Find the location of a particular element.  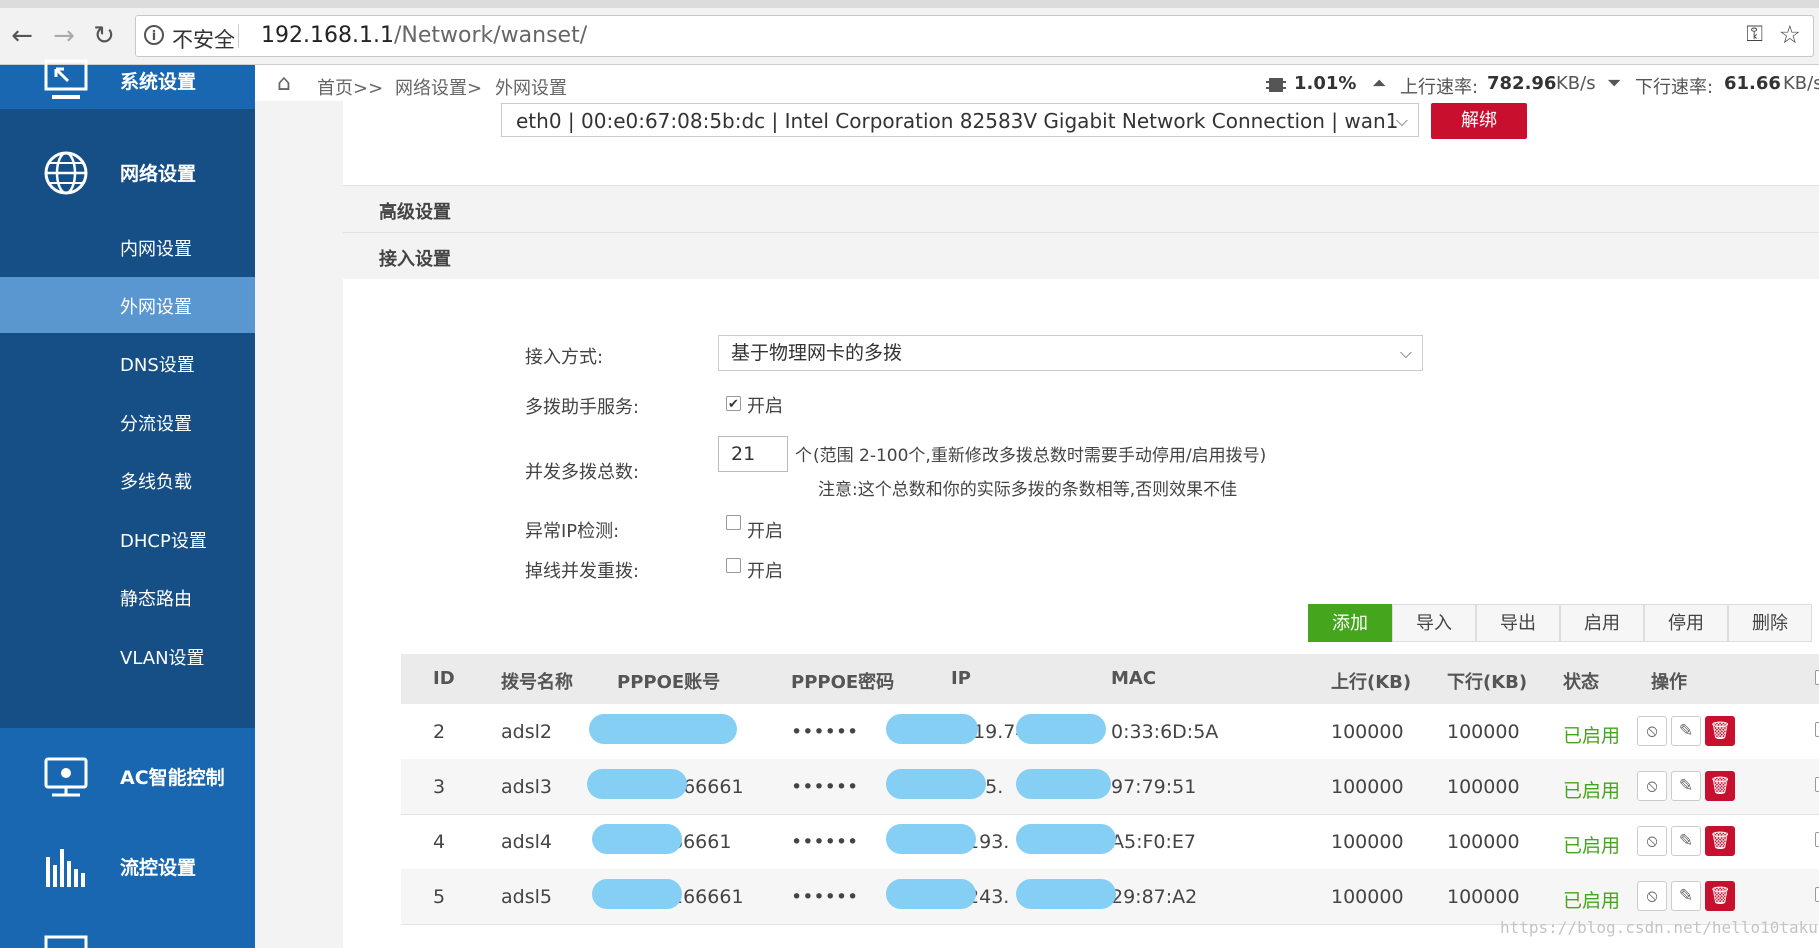

section-access: 接入设置 is located at coordinates (1081, 255).